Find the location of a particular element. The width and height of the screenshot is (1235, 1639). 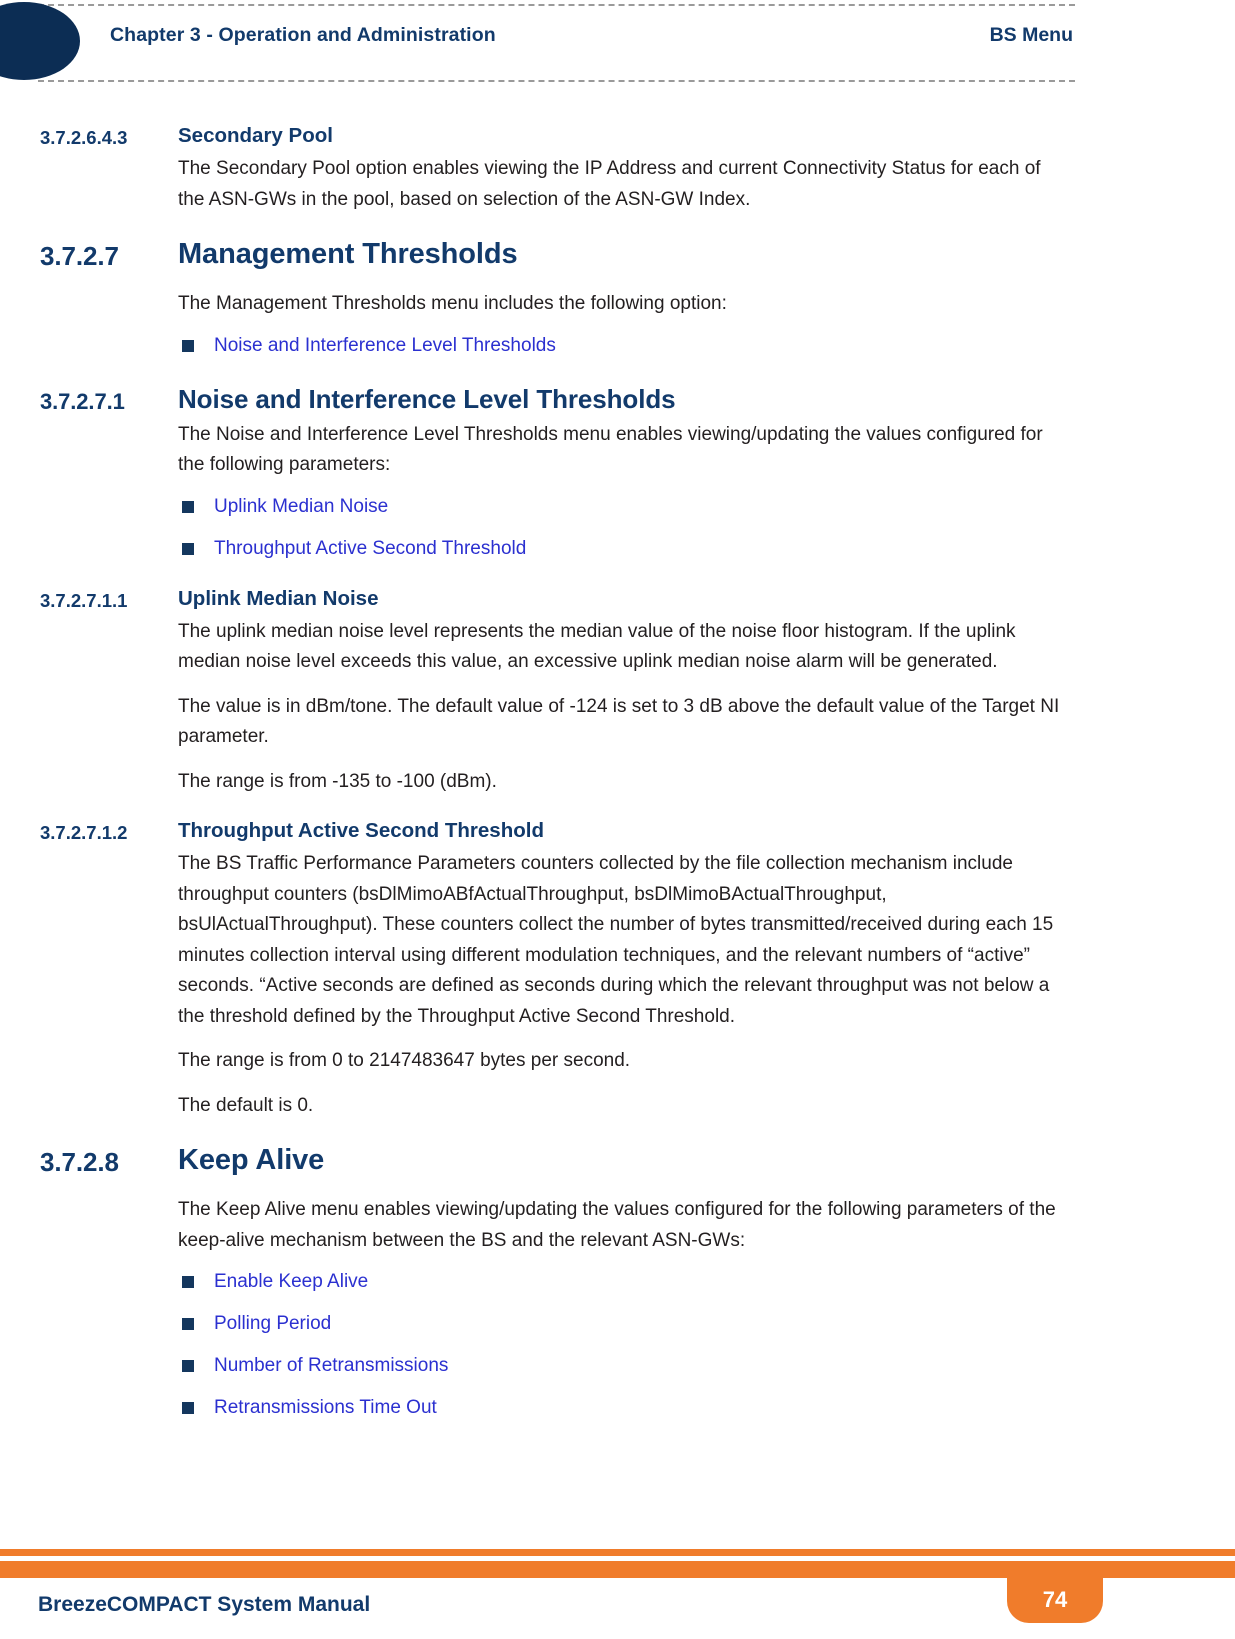

list-item: Noise and Interference Level Thresholds is located at coordinates (619, 346).